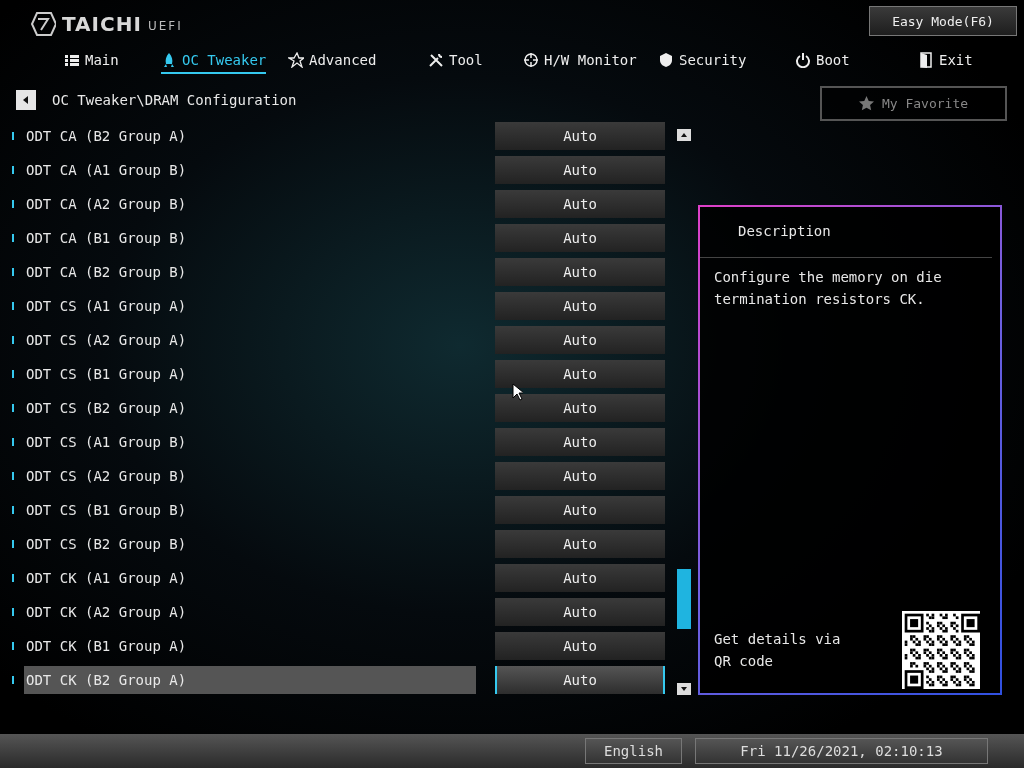  Describe the element at coordinates (250, 272) in the screenshot. I see `setting-label: ODT CA (B2 Group B)` at that location.